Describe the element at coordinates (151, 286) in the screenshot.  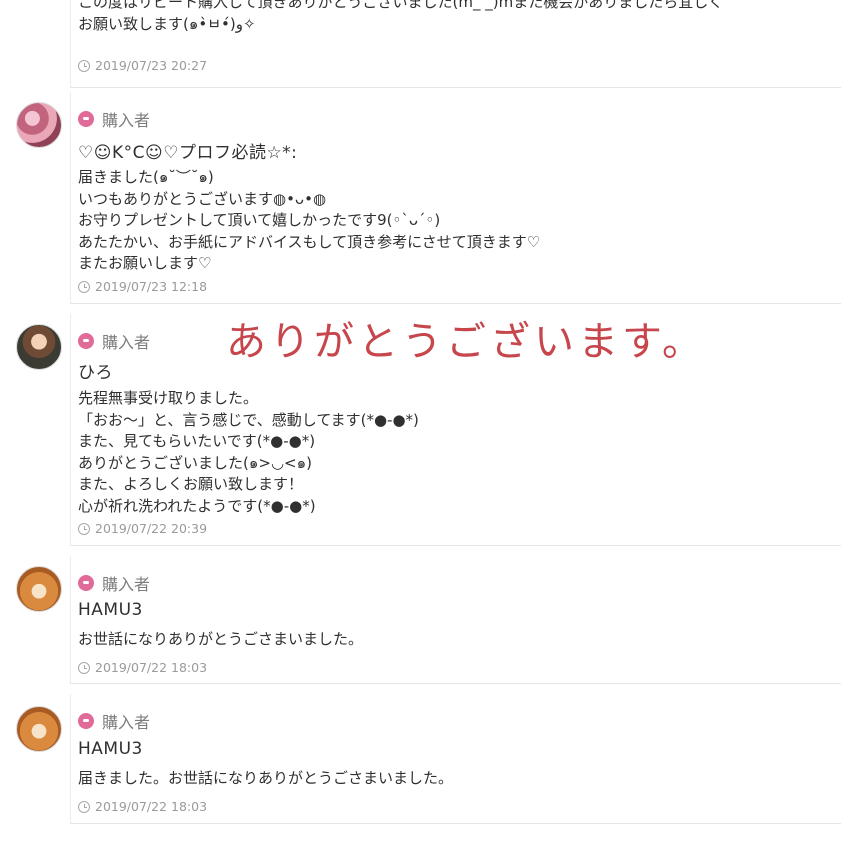
I see `timestamp-text: 2019/07/23 12:18` at that location.